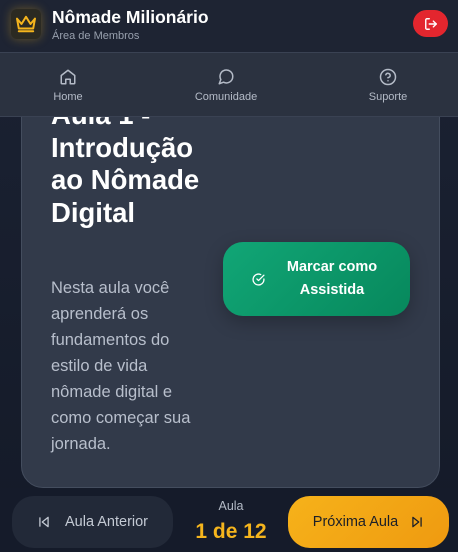 The image size is (458, 552). What do you see at coordinates (226, 76) in the screenshot?
I see `chat-icon` at bounding box center [226, 76].